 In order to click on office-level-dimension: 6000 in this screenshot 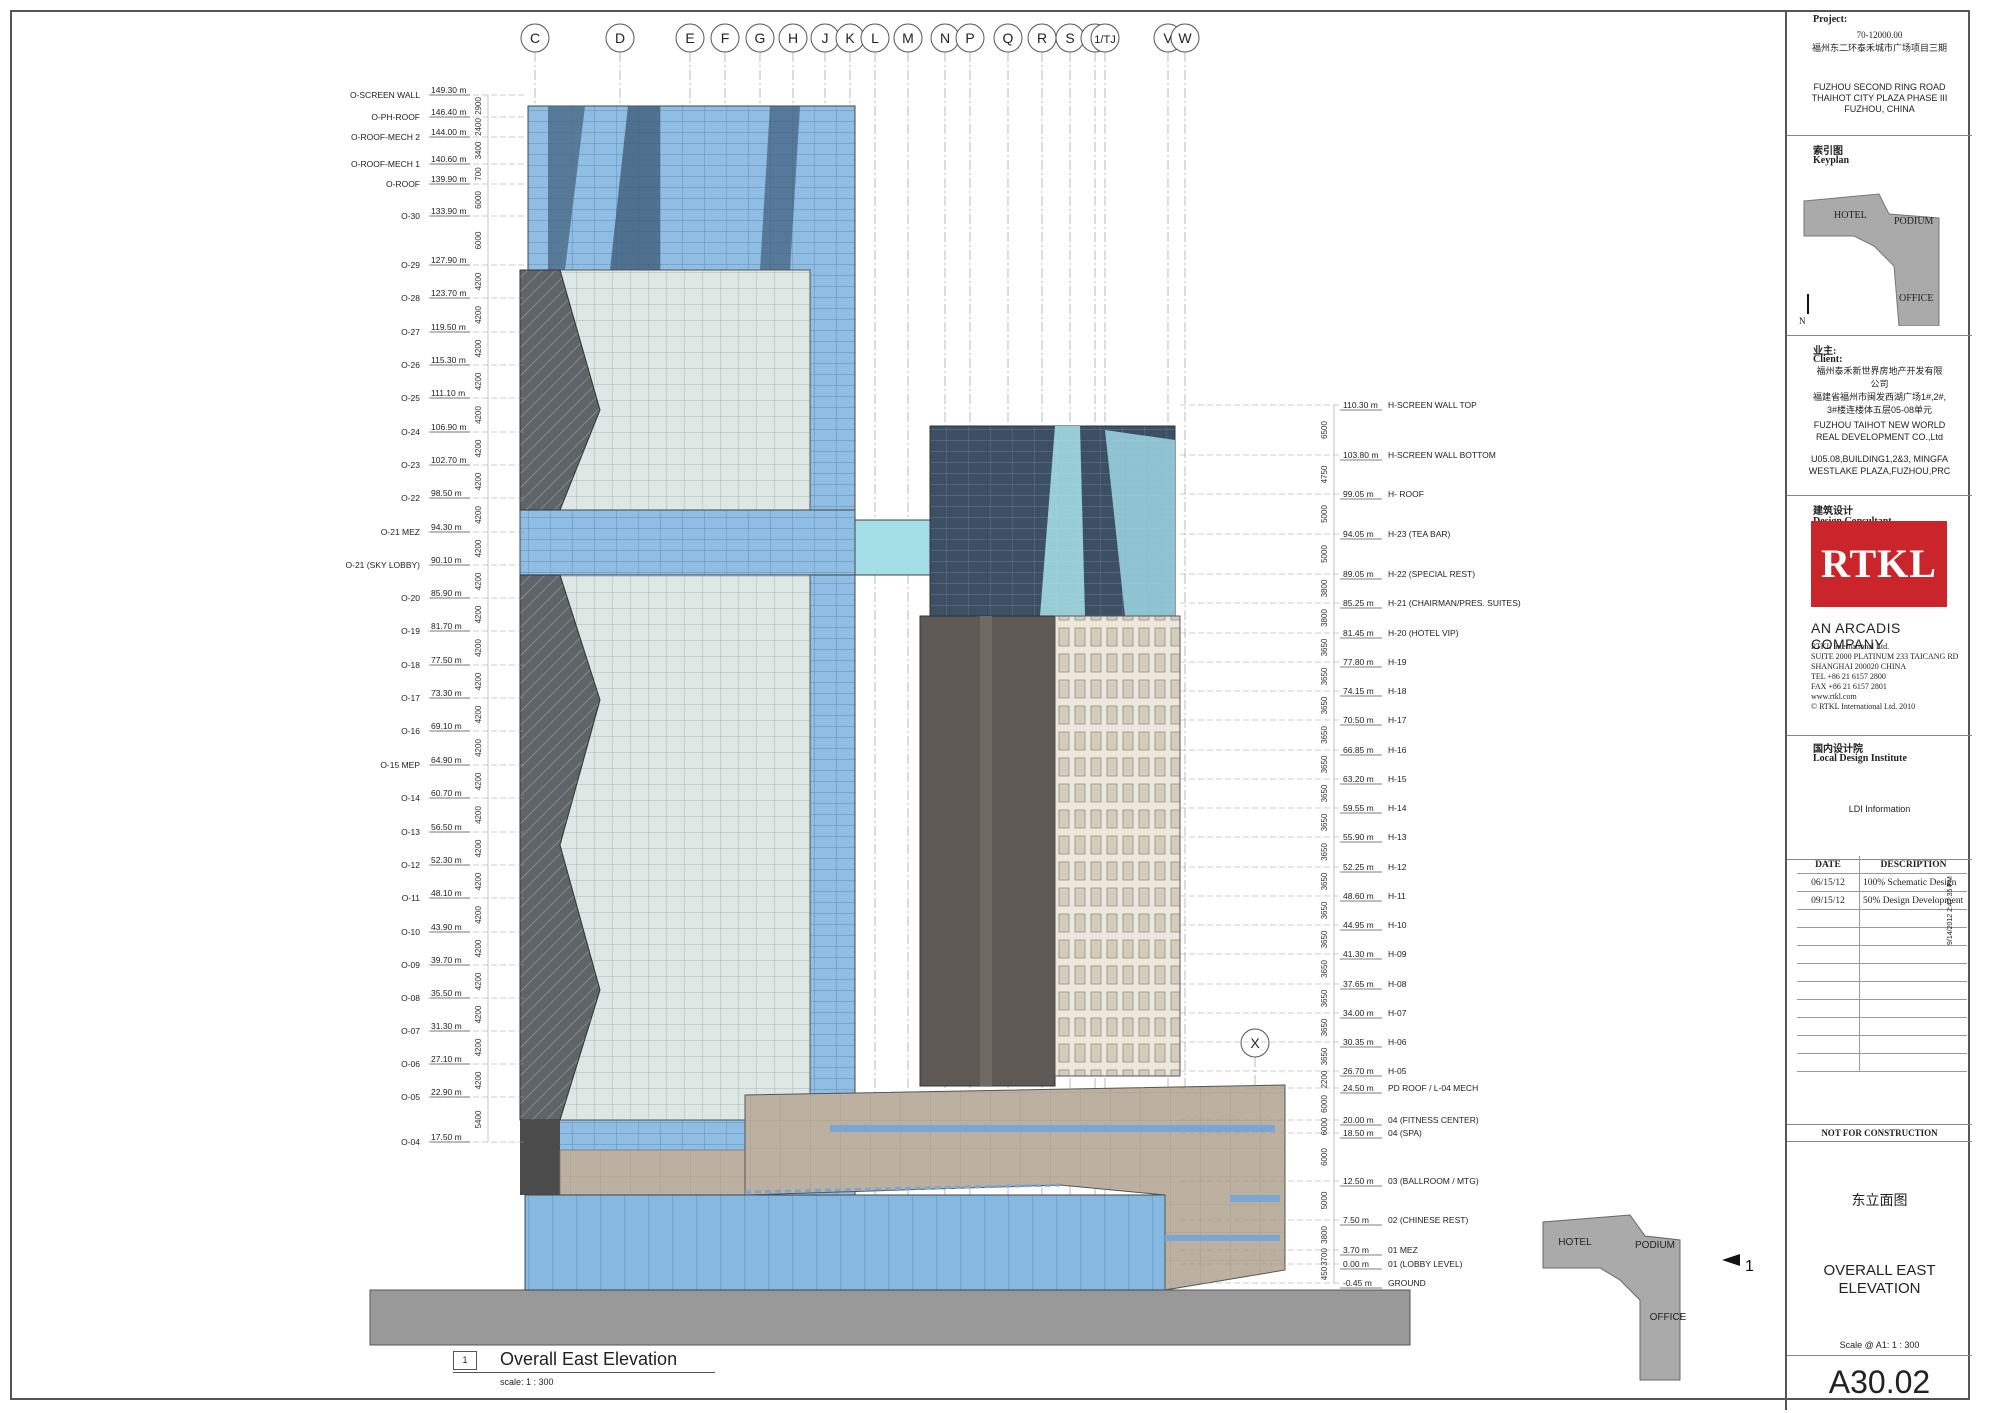, I will do `click(478, 200)`.